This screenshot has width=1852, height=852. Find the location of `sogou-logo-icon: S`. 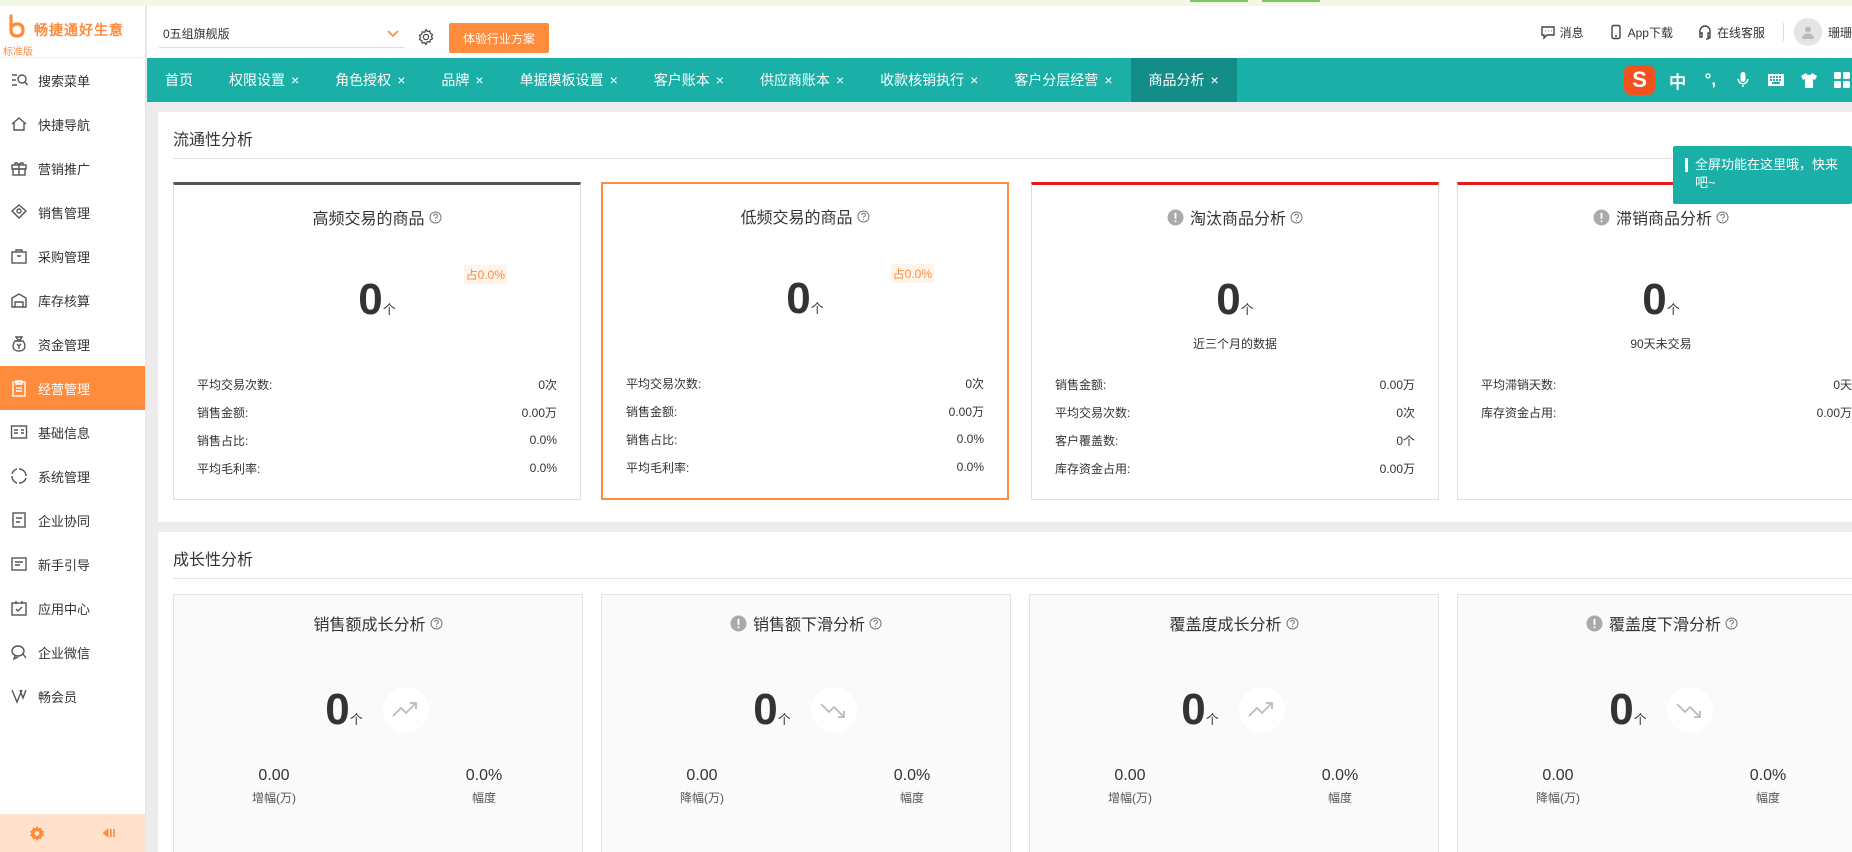

sogou-logo-icon: S is located at coordinates (1640, 80).